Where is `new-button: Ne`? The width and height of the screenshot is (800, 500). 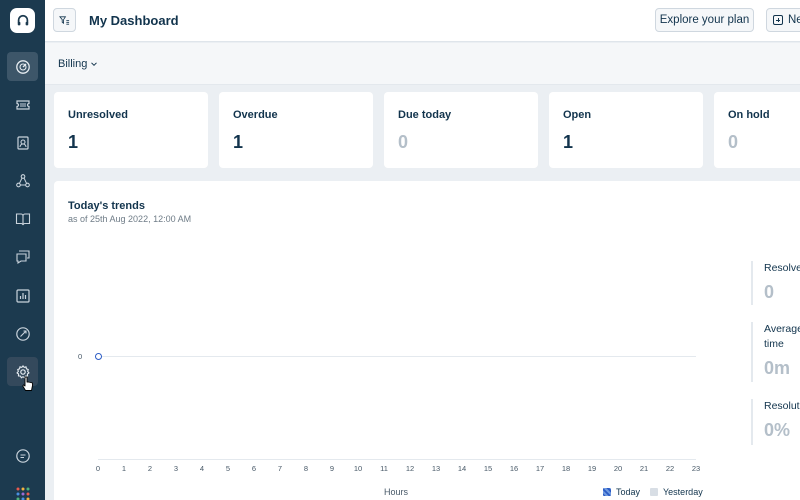 new-button: Ne is located at coordinates (783, 20).